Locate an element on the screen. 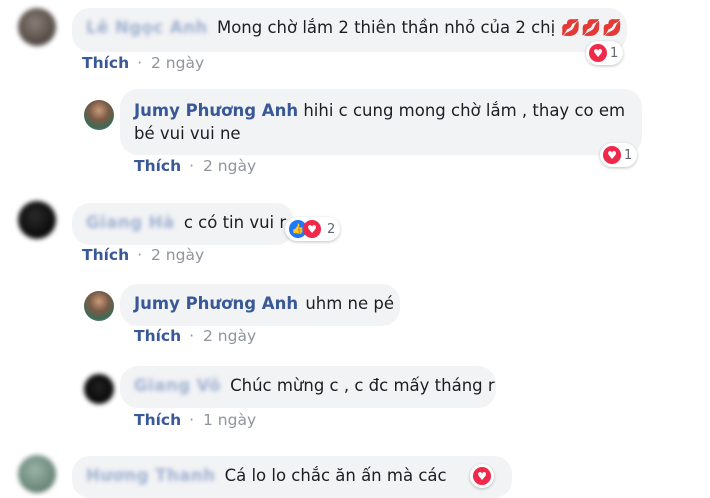 Image resolution: width=710 pixels, height=498 pixels. replier-name: Giang Võ is located at coordinates (177, 385).